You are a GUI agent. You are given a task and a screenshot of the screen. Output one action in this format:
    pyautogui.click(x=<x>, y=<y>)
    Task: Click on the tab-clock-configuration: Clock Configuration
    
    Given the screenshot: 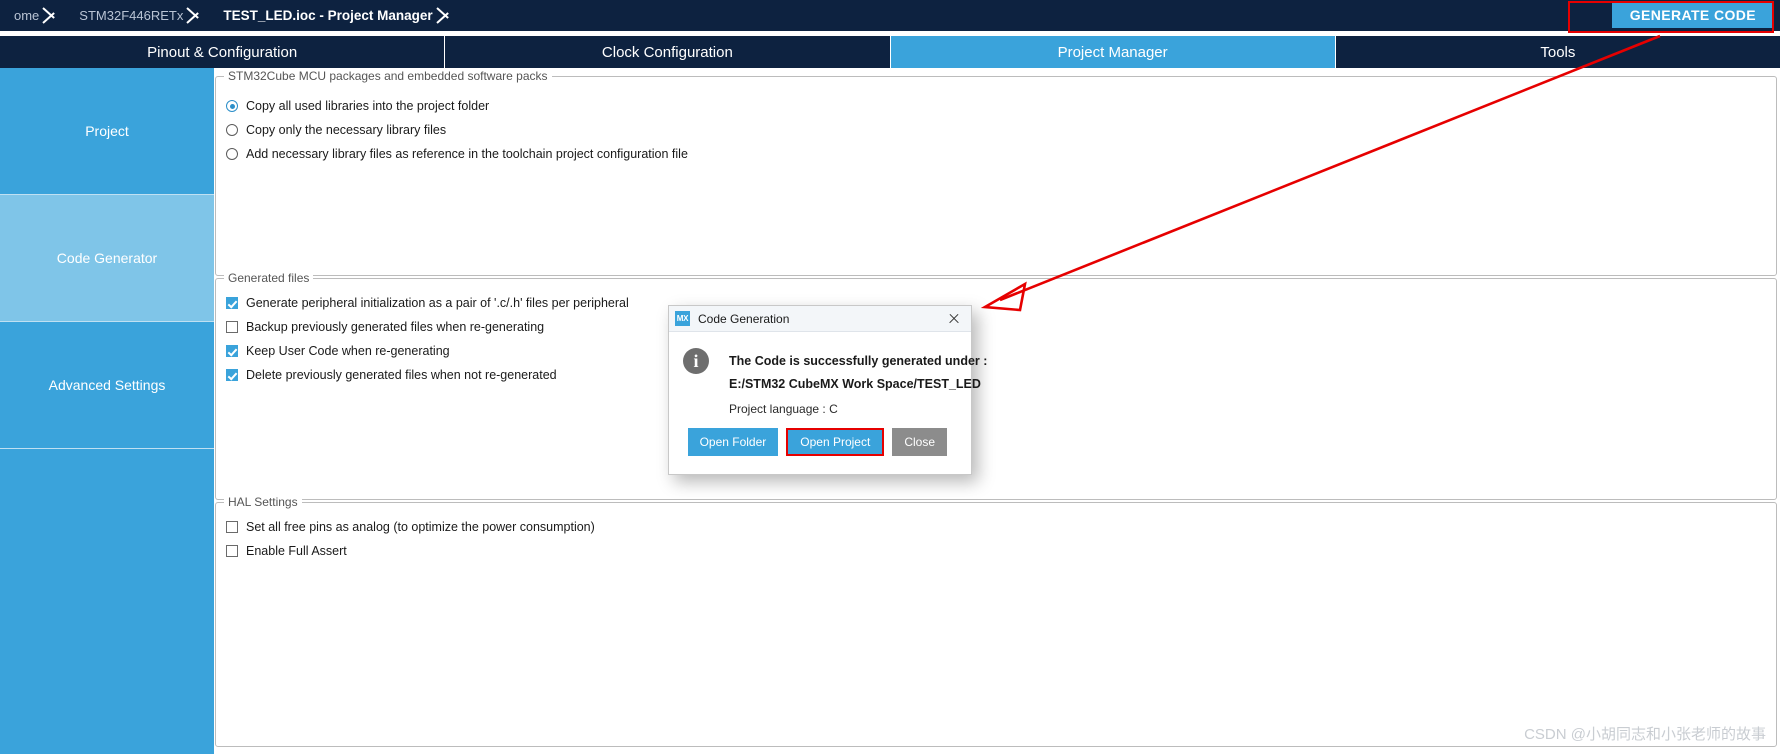 What is the action you would take?
    pyautogui.click(x=668, y=52)
    